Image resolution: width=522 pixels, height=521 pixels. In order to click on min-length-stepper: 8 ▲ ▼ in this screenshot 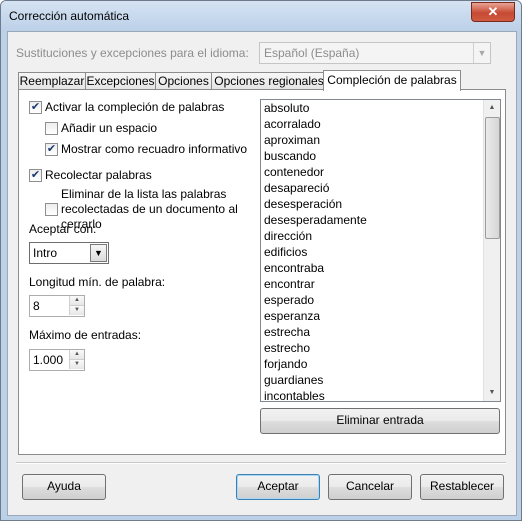, I will do `click(57, 306)`.